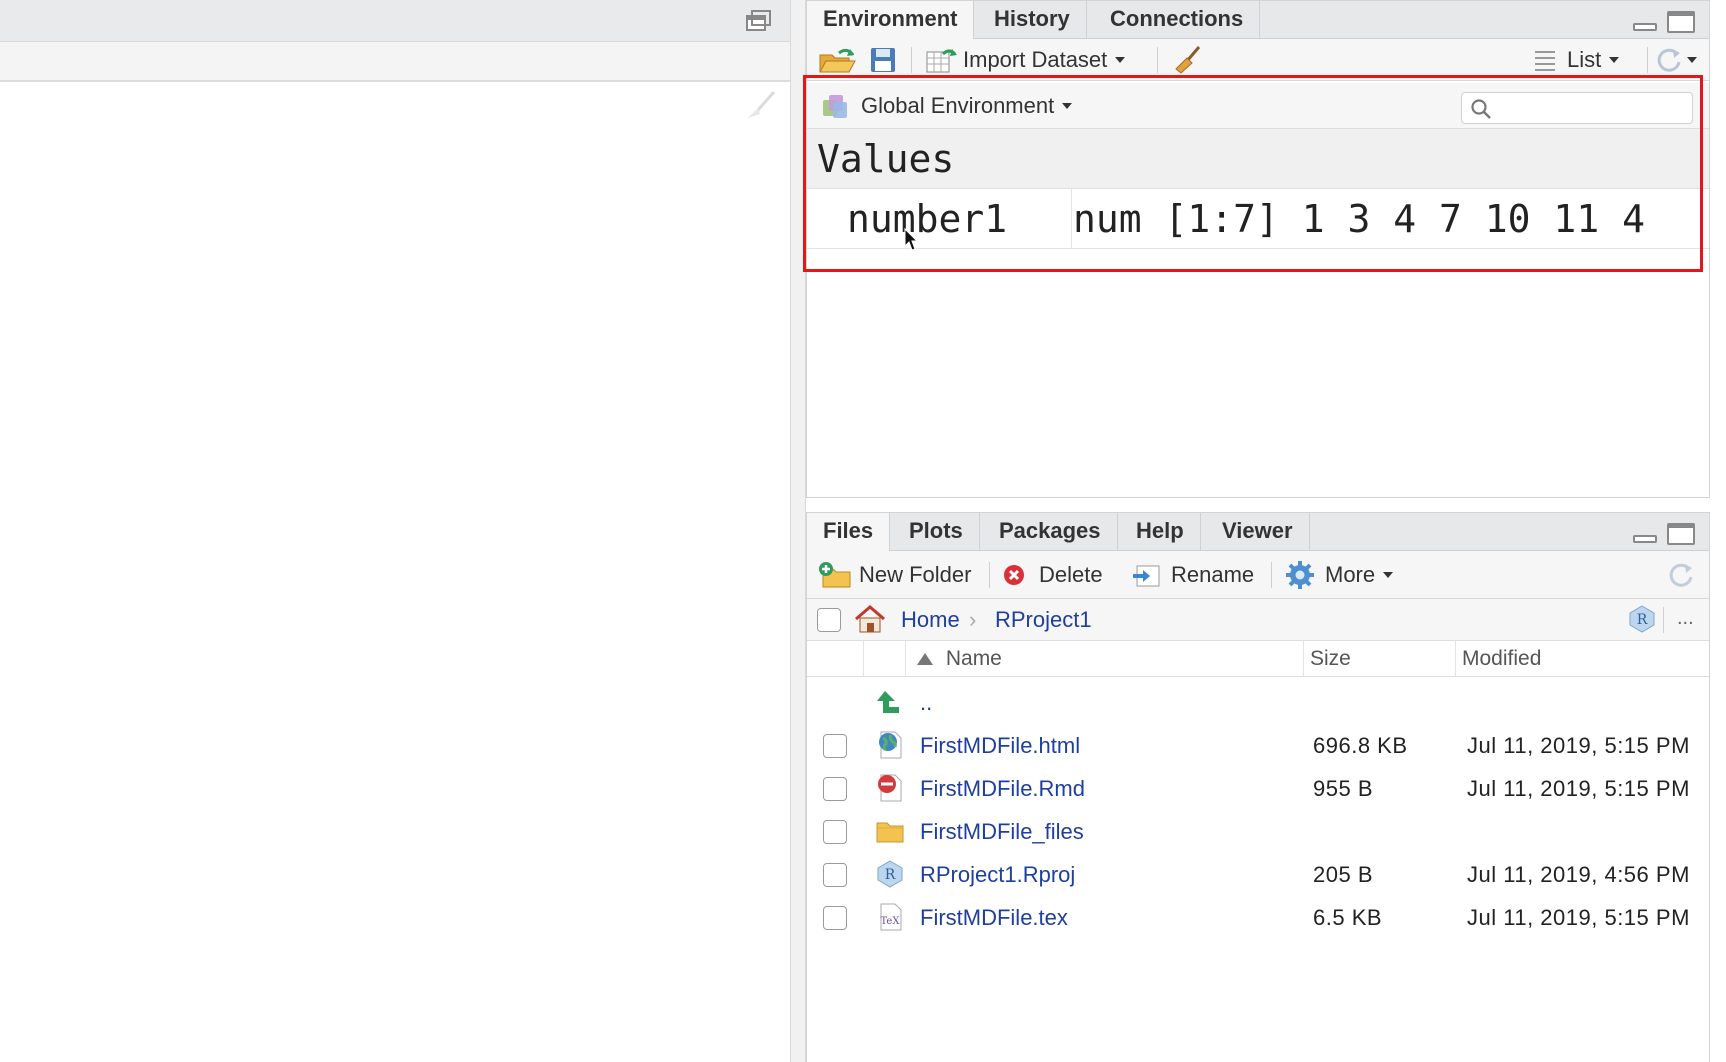 Image resolution: width=1726 pixels, height=1062 pixels. I want to click on new-folder-button: New Folder, so click(894, 575).